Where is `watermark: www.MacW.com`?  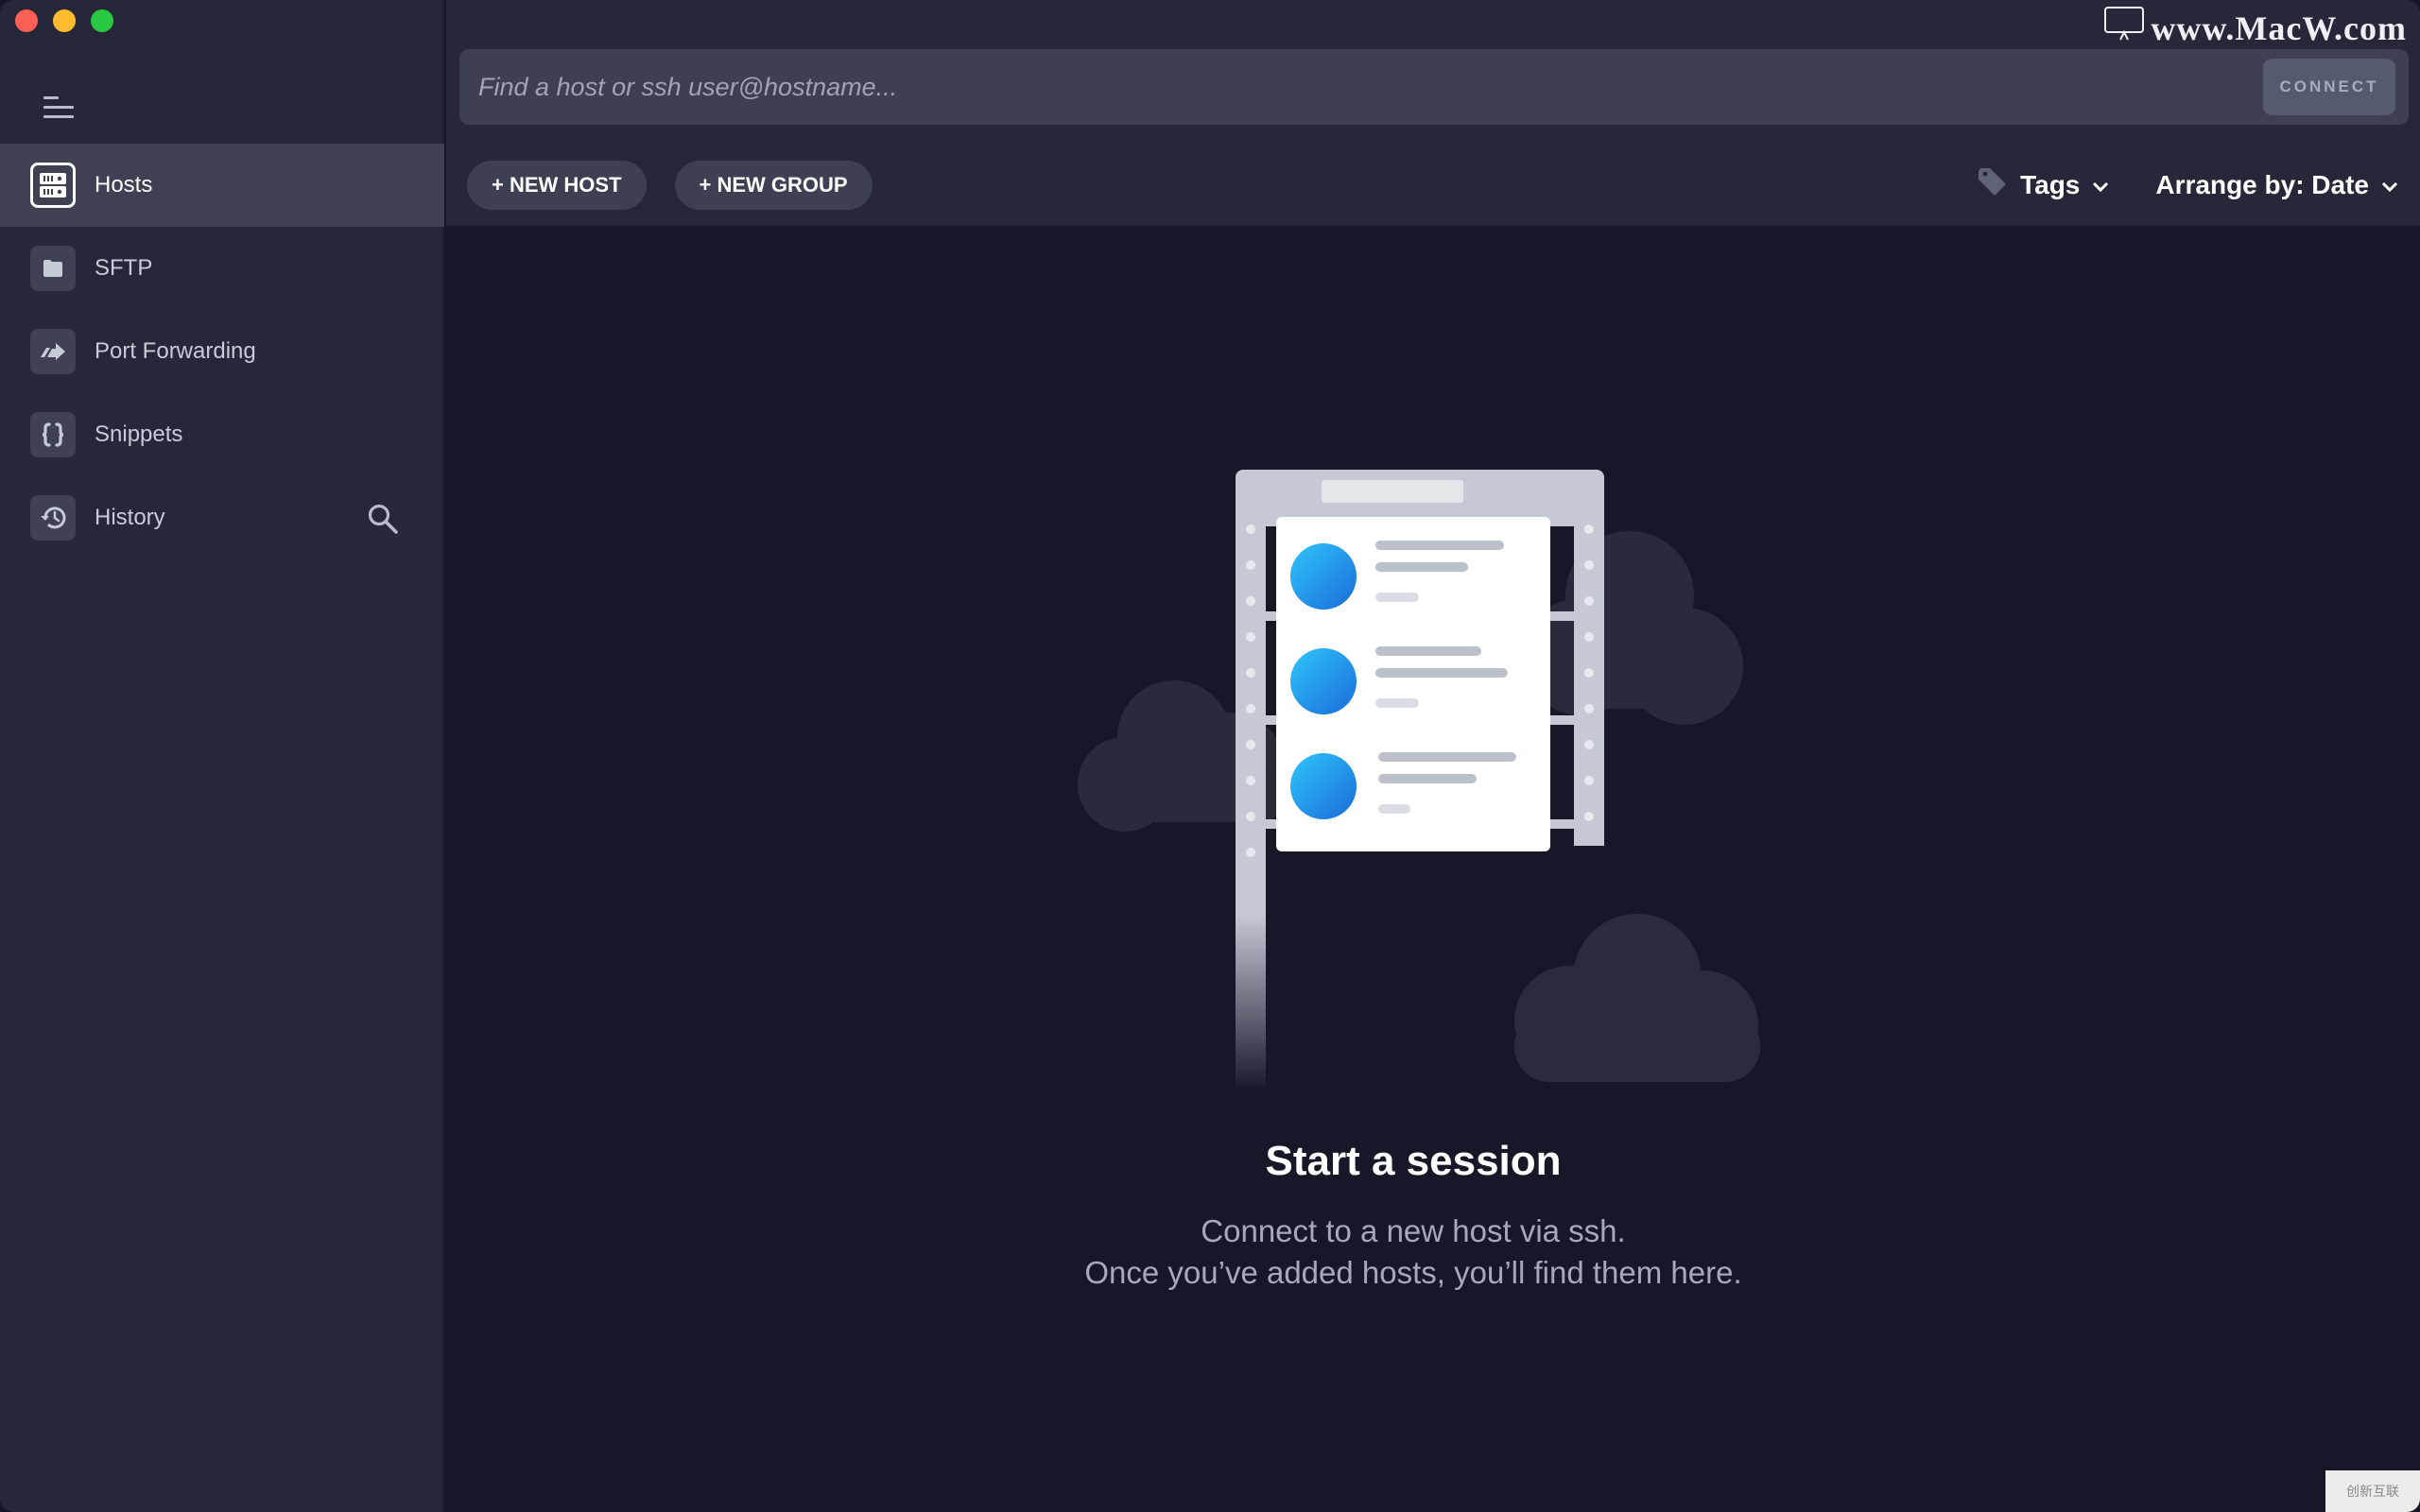
watermark: www.MacW.com is located at coordinates (2255, 28).